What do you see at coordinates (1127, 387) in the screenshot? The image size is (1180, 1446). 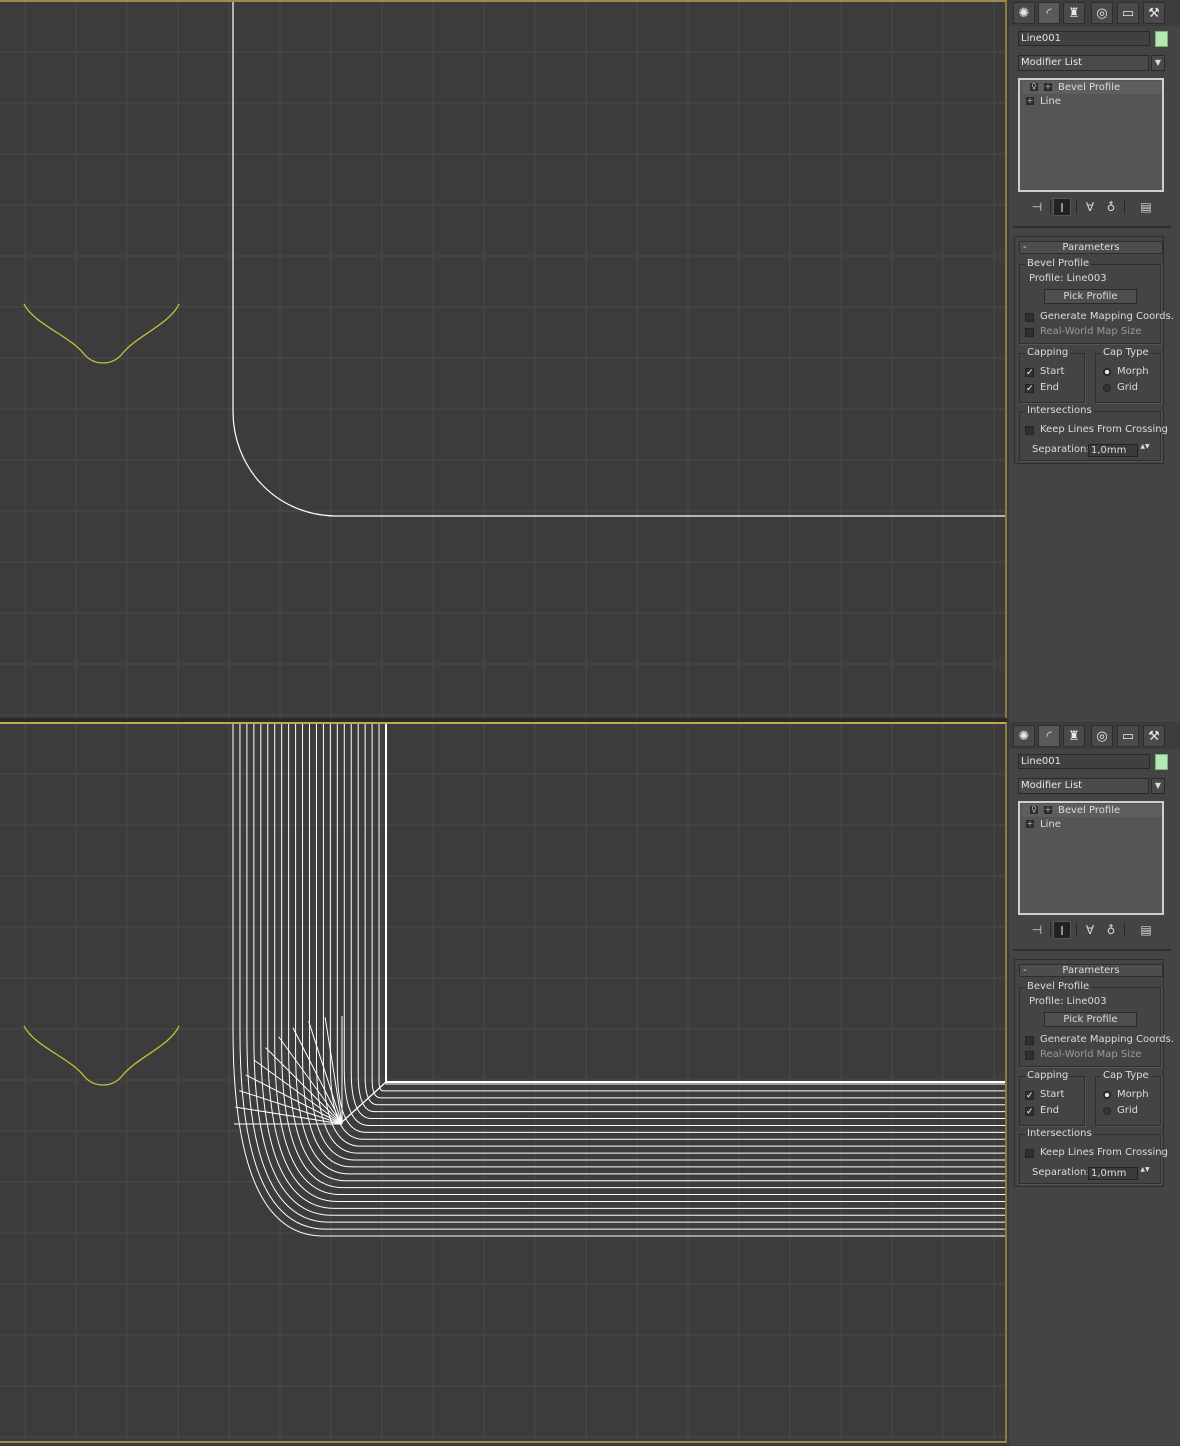 I see `cap-grid-label: Grid` at bounding box center [1127, 387].